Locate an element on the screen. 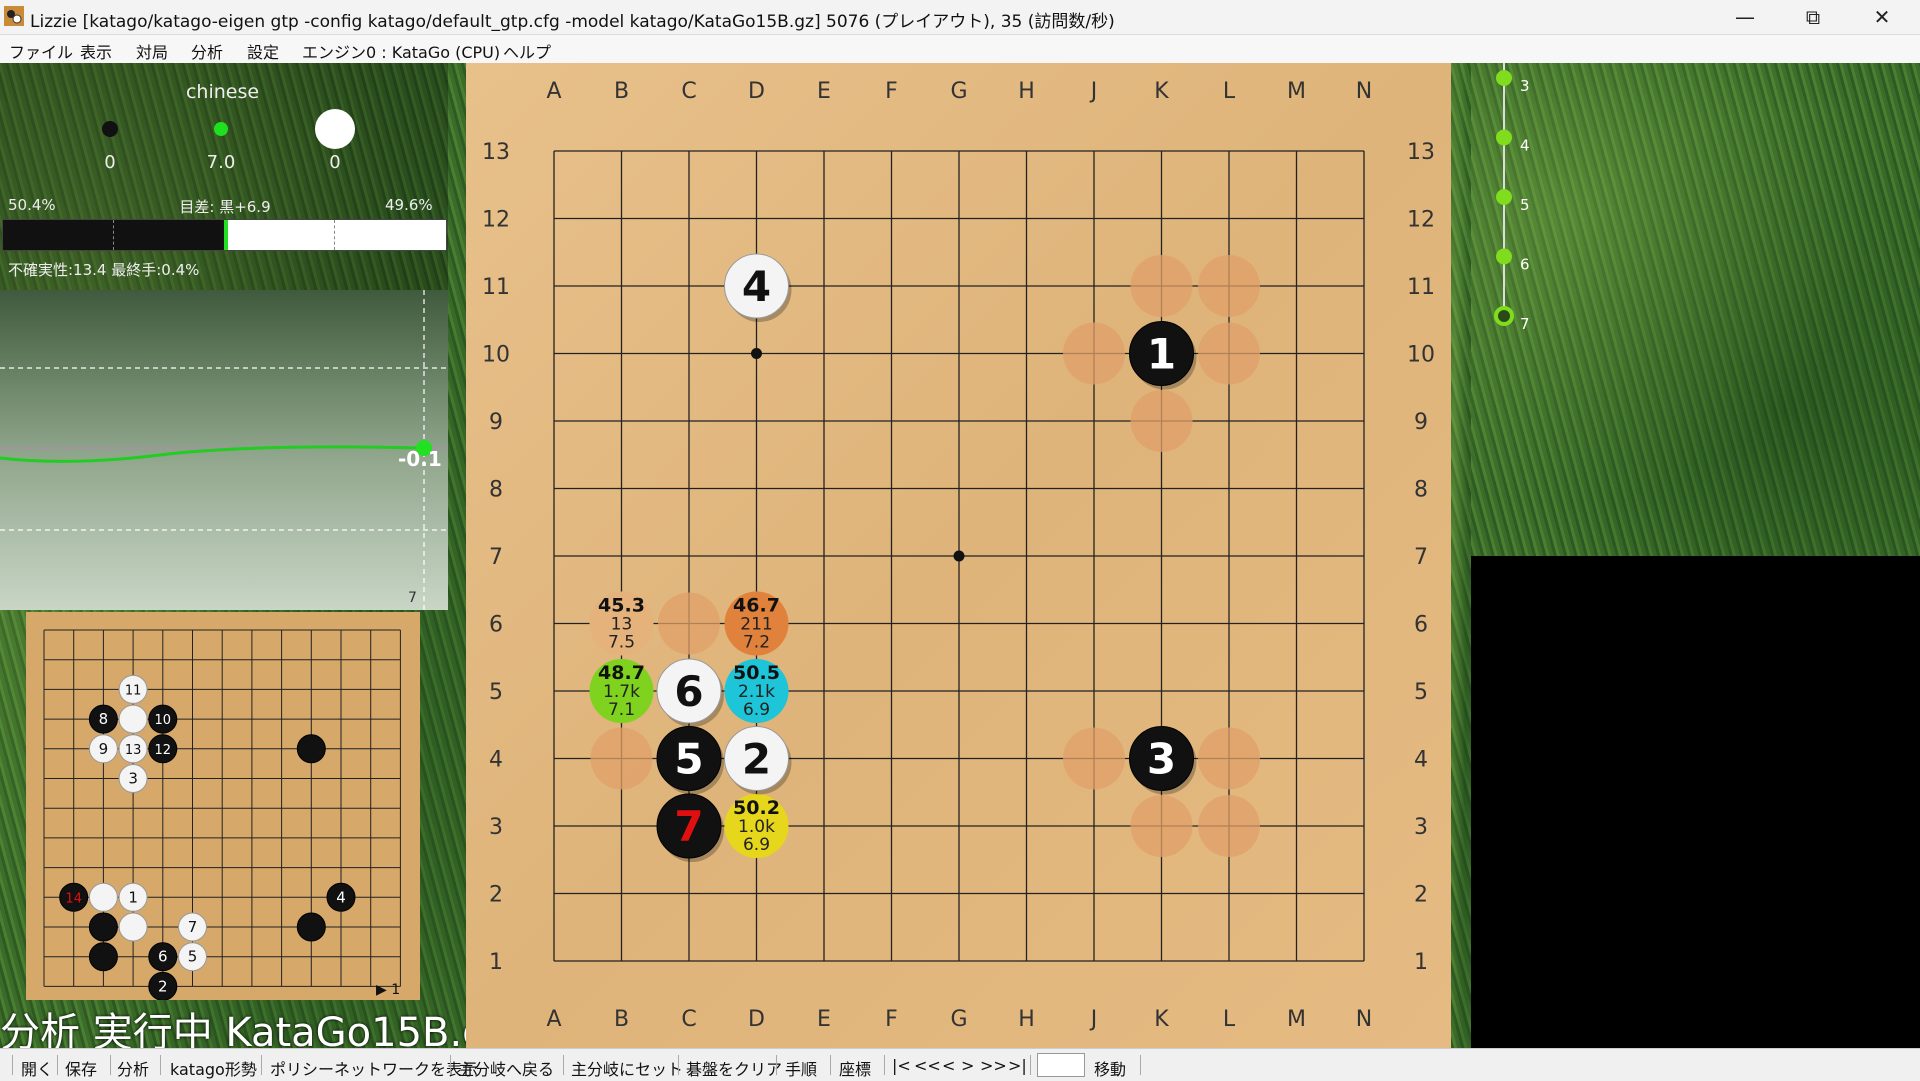 This screenshot has width=1920, height=1081. column-label: C is located at coordinates (688, 1019).